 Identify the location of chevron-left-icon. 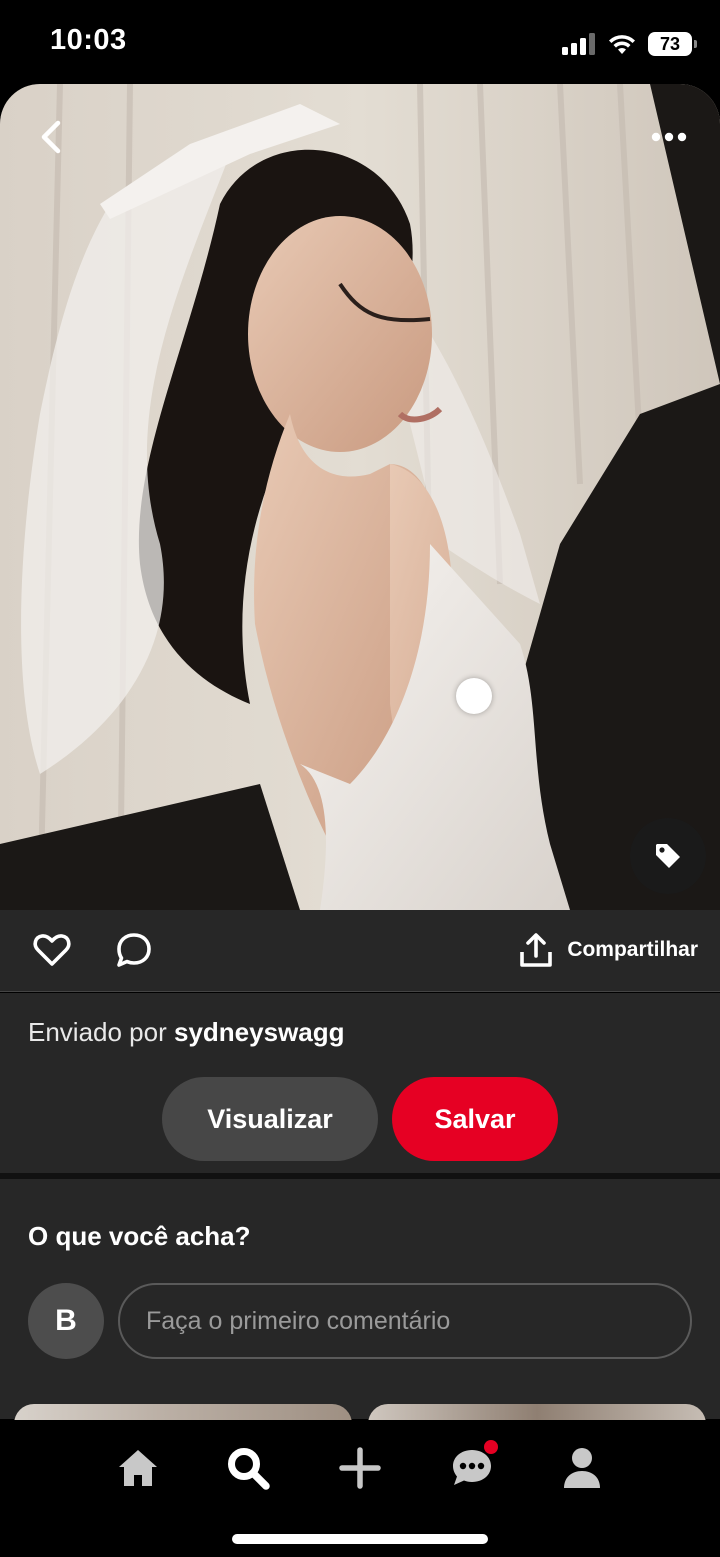
(51, 137).